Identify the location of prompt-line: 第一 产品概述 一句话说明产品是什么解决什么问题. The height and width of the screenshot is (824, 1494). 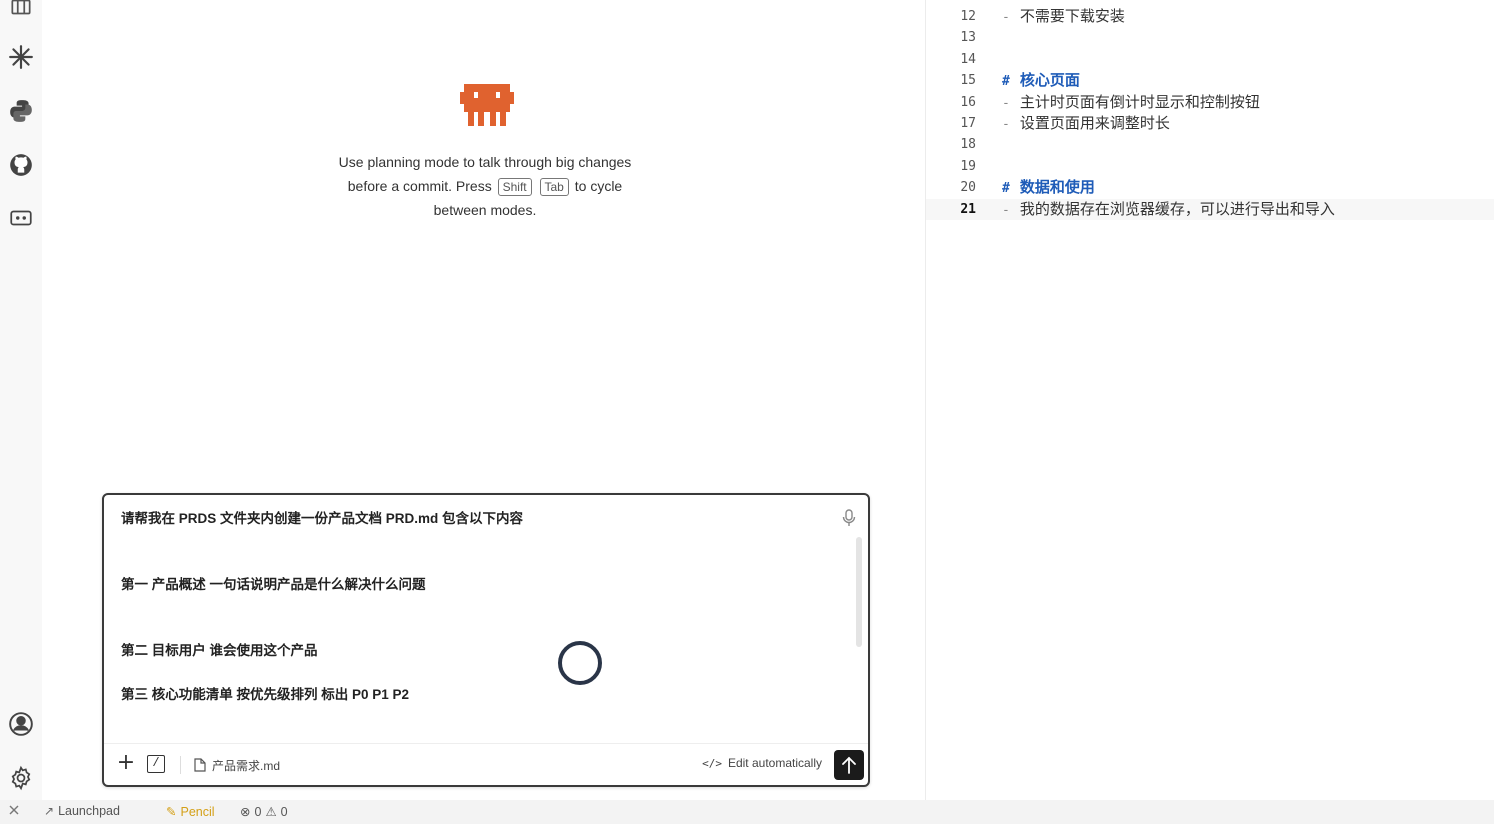
(273, 584).